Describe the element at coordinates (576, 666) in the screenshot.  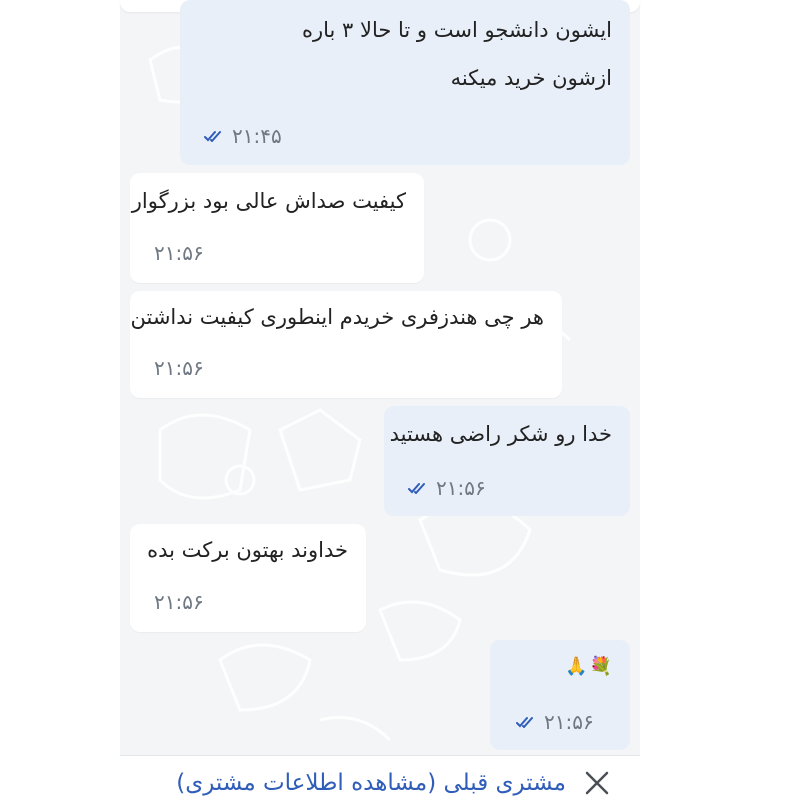
I see `folded-hands-emoji: 🙏` at that location.